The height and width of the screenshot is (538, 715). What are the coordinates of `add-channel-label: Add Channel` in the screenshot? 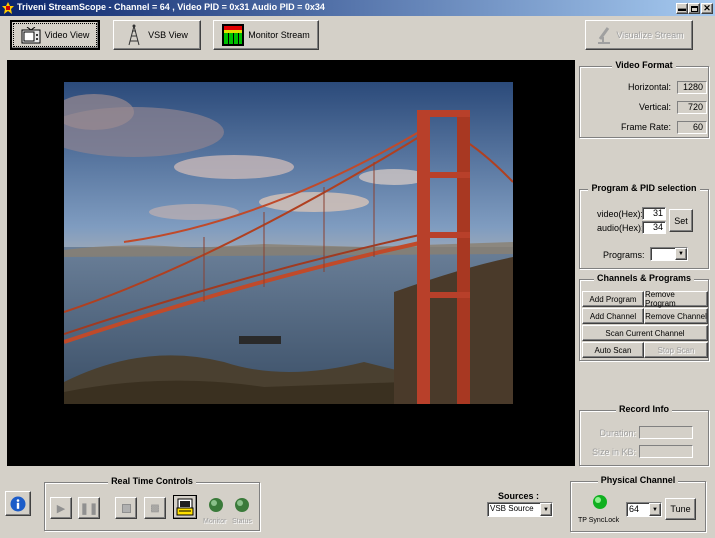 It's located at (613, 316).